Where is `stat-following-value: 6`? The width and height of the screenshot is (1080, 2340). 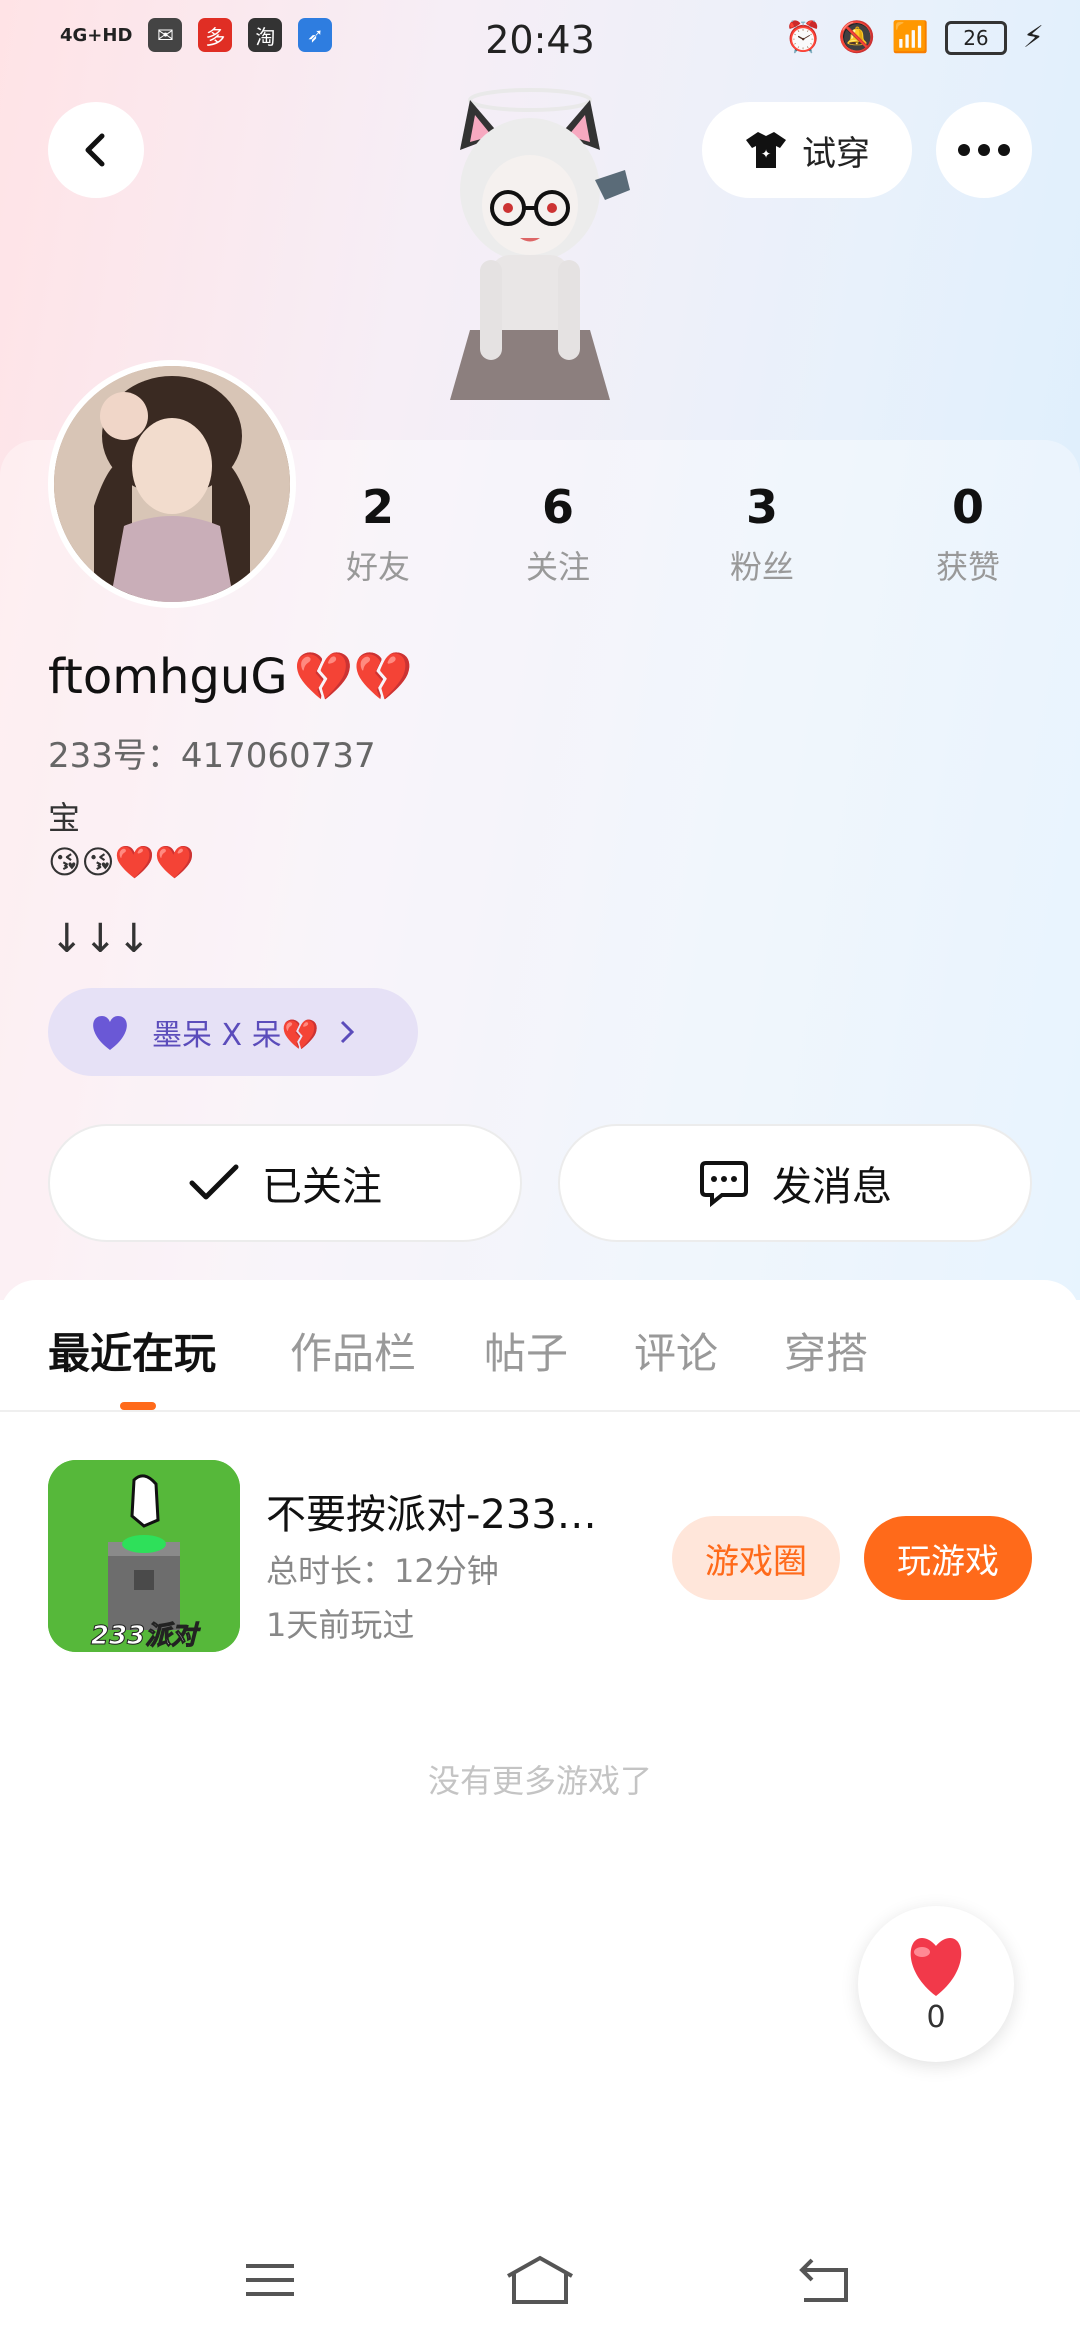 stat-following-value: 6 is located at coordinates (557, 507).